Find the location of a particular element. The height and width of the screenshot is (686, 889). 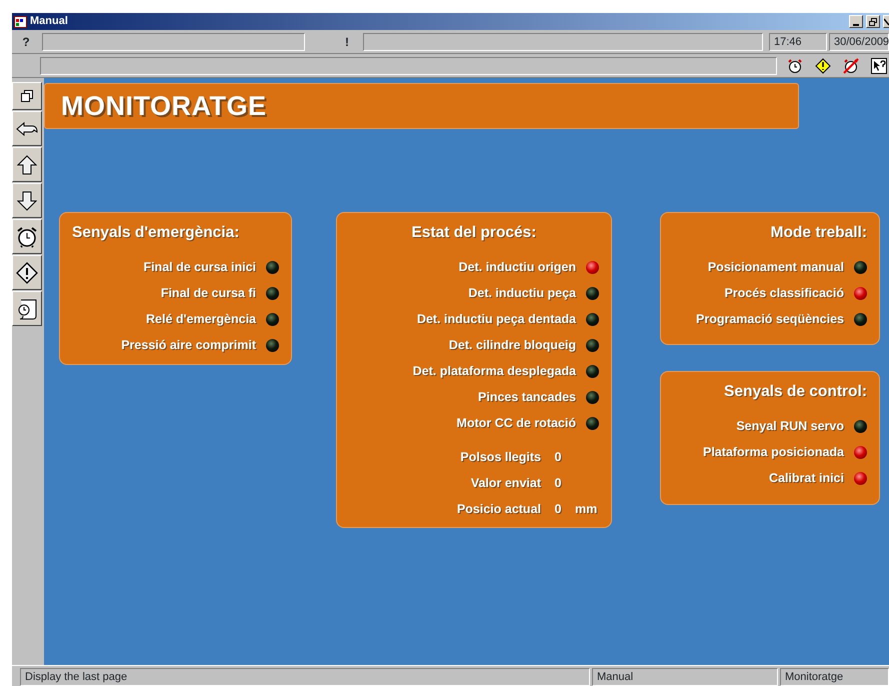

app-icon is located at coordinates (20, 22).